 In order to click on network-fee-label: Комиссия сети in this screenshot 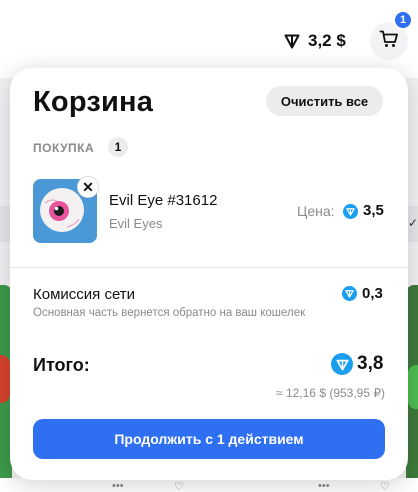, I will do `click(84, 294)`.